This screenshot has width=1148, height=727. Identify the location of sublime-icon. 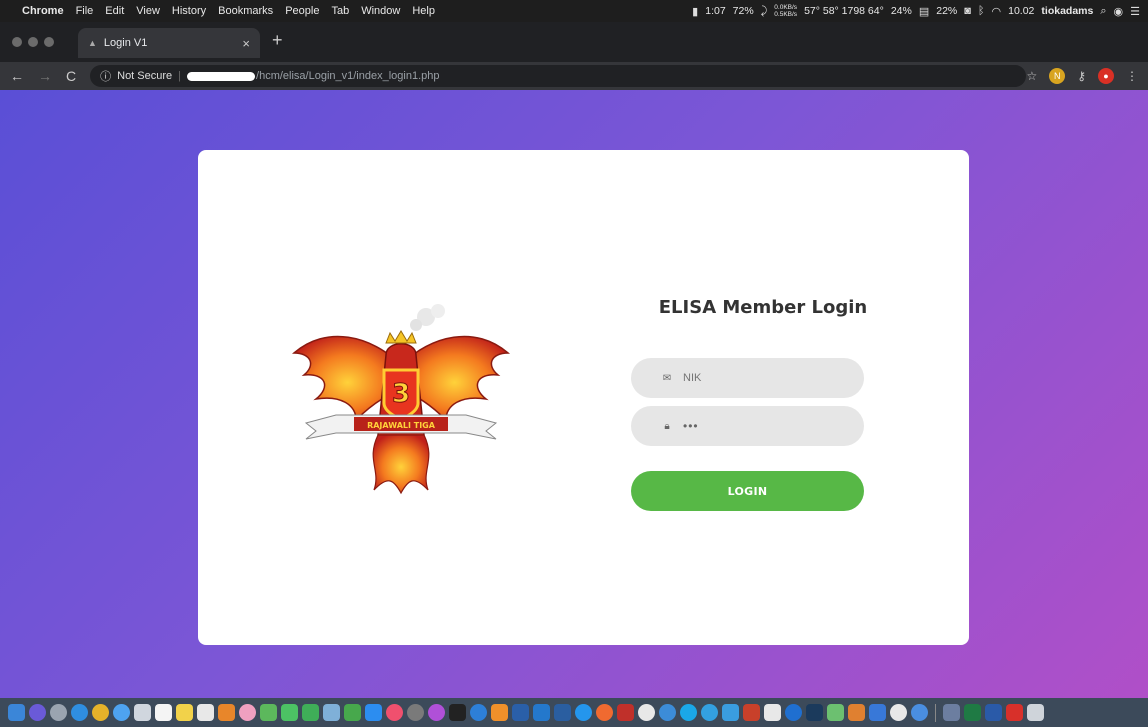
(499, 712).